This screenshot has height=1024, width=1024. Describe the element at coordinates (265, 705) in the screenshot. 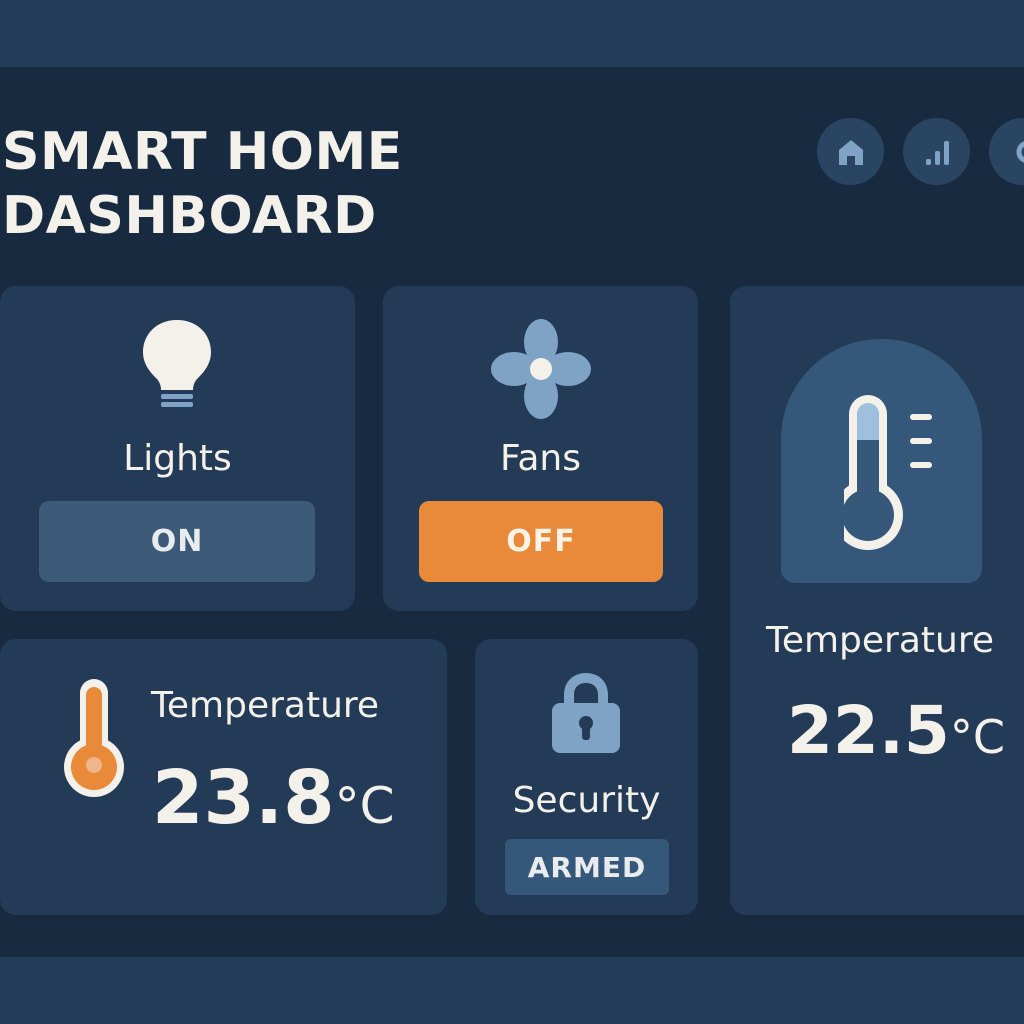

I see `temperature-small-label: Temperature` at that location.